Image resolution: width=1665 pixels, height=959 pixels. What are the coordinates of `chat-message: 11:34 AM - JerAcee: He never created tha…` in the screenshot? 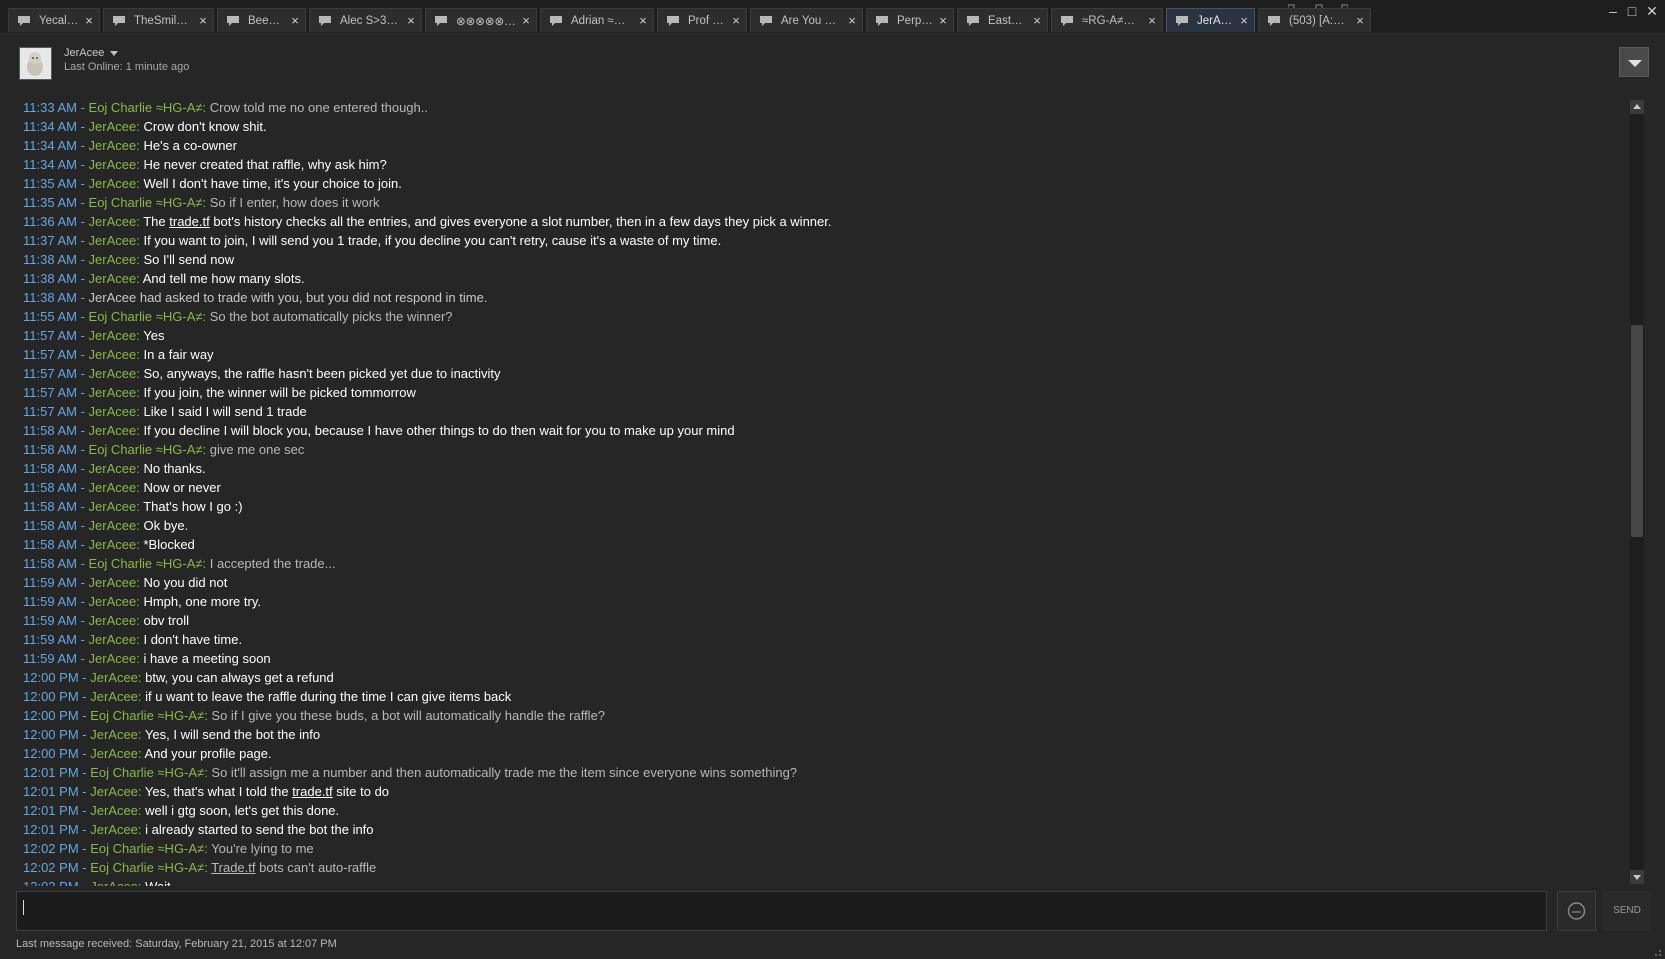 It's located at (205, 164).